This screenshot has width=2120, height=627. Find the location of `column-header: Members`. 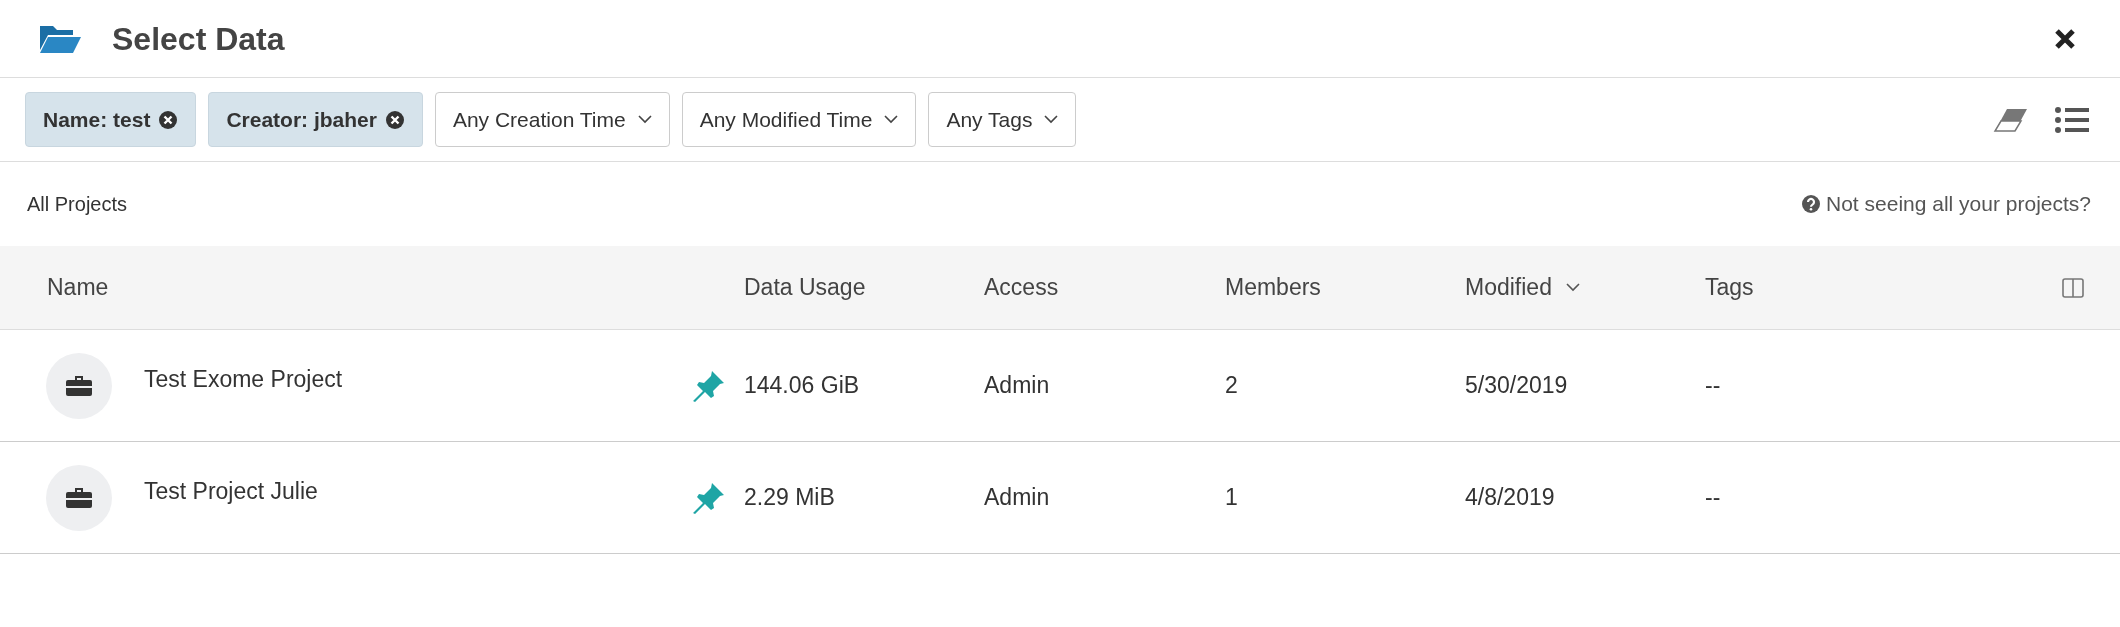

column-header: Members is located at coordinates (1273, 287).